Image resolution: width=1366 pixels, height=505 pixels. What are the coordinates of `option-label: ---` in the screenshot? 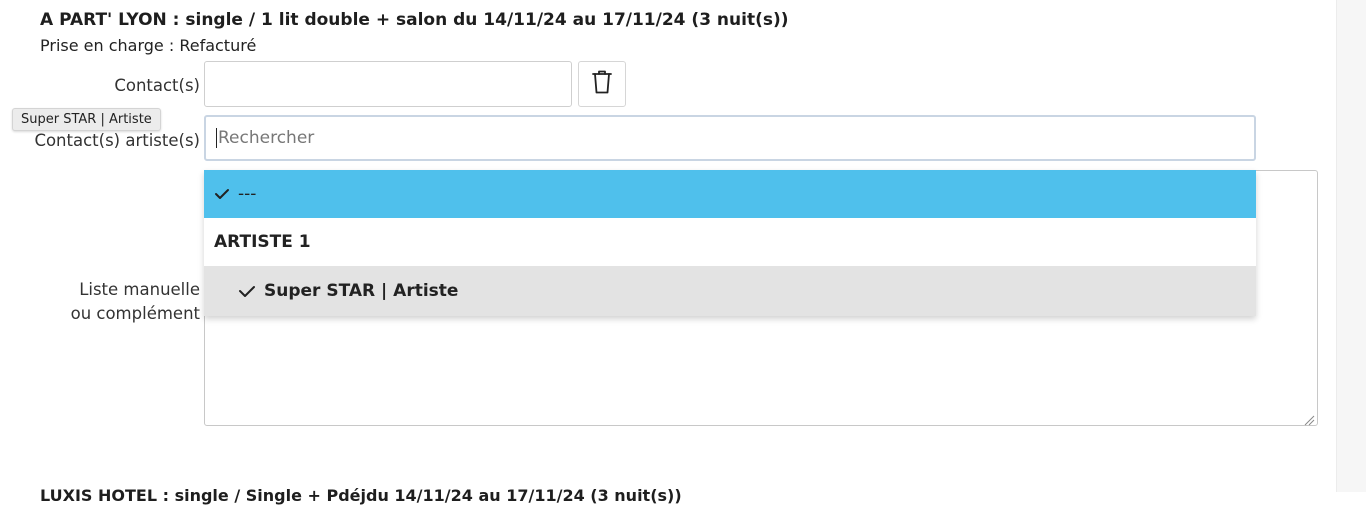 It's located at (247, 194).